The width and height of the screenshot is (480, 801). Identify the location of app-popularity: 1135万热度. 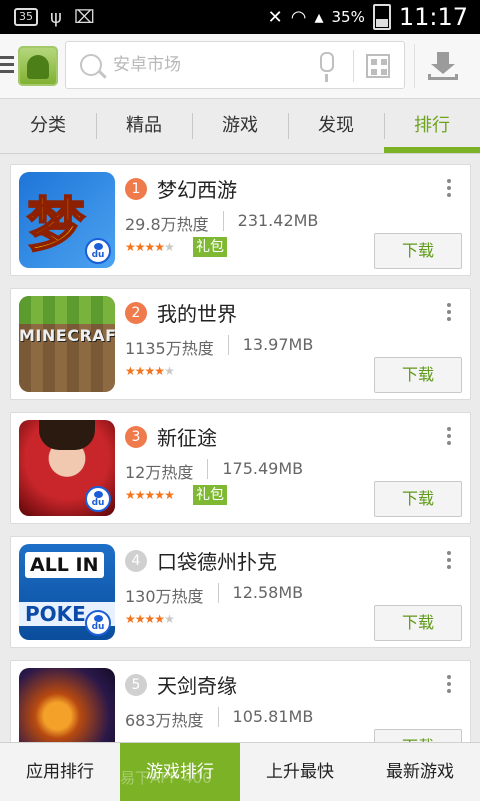
(169, 348).